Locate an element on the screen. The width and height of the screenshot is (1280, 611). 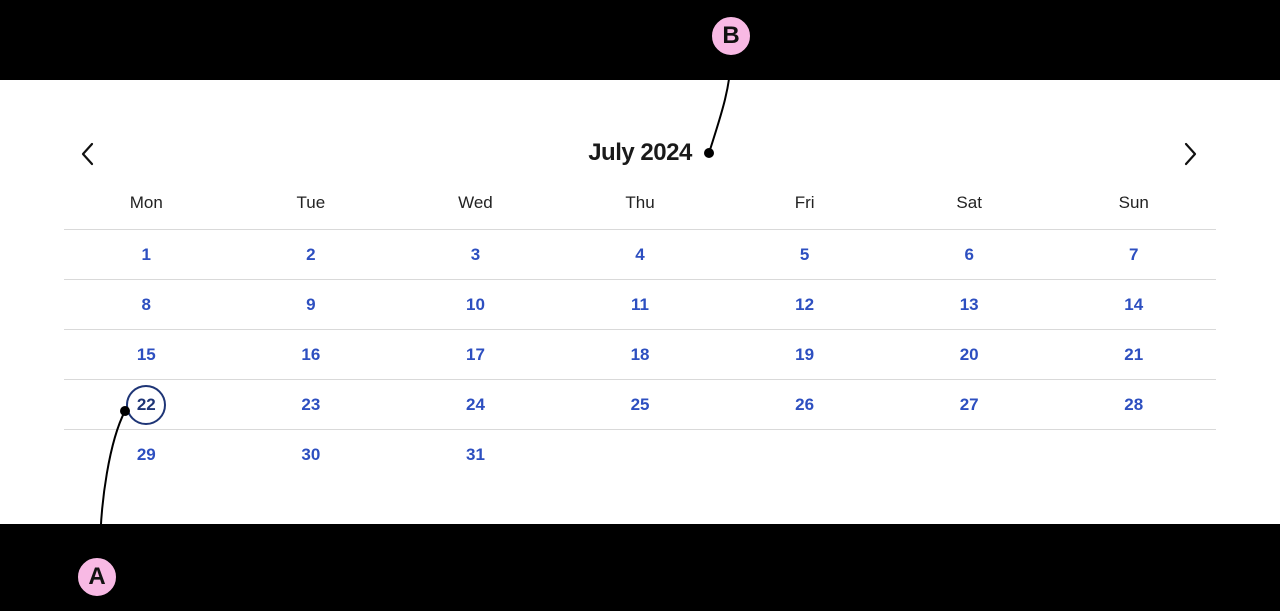
day-number: 12 is located at coordinates (805, 304).